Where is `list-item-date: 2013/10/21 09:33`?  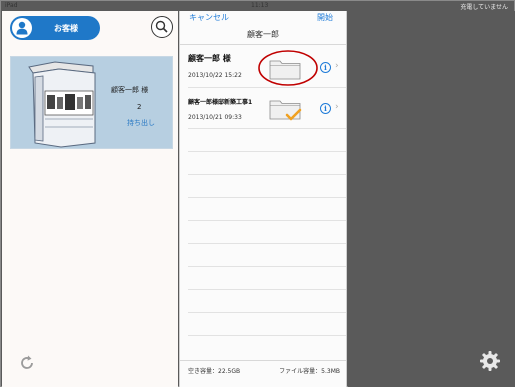
list-item-date: 2013/10/21 09:33 is located at coordinates (215, 117).